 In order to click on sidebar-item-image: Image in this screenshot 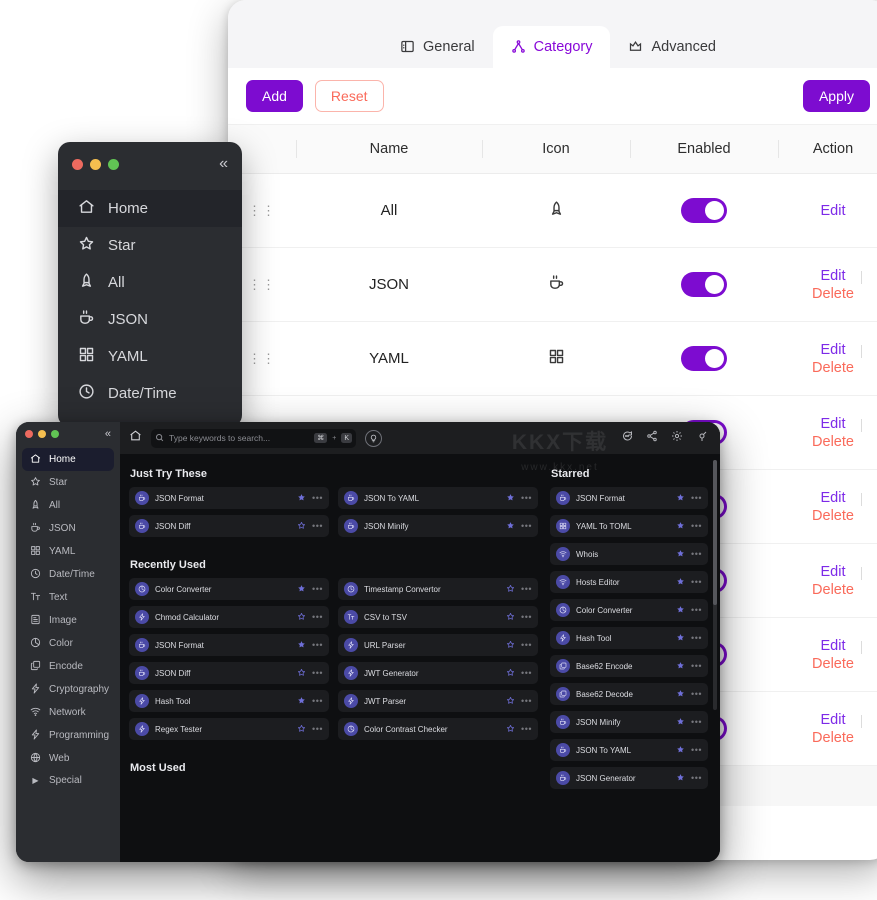, I will do `click(68, 620)`.